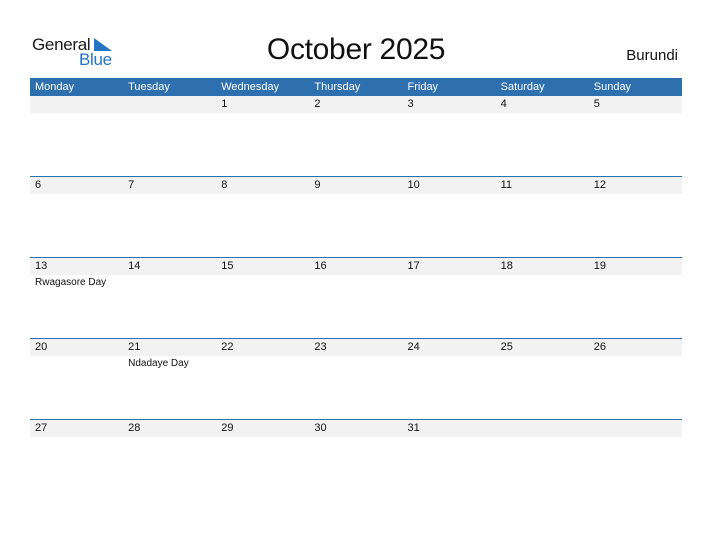 This screenshot has height=550, width=712. I want to click on day-cell: 8, so click(262, 217).